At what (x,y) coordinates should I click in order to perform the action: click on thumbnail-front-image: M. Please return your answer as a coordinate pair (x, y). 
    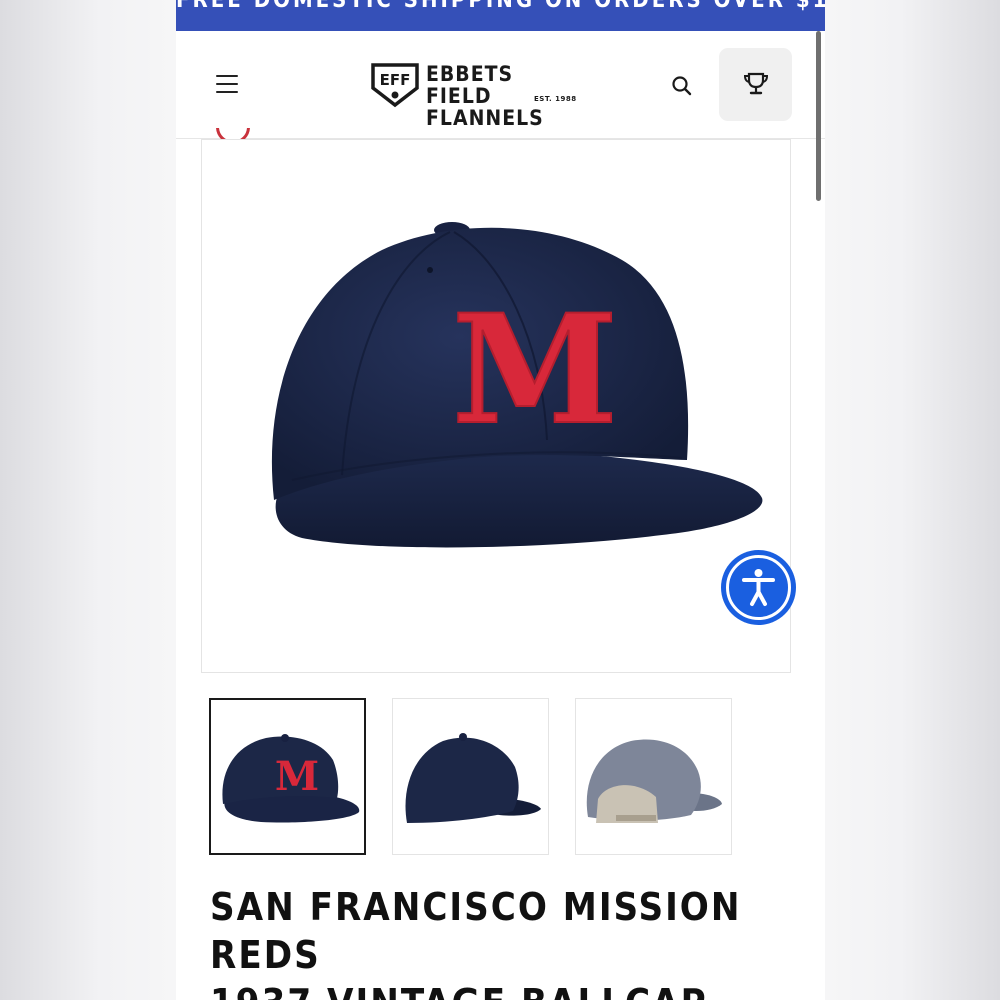
    Looking at the image, I should click on (291, 778).